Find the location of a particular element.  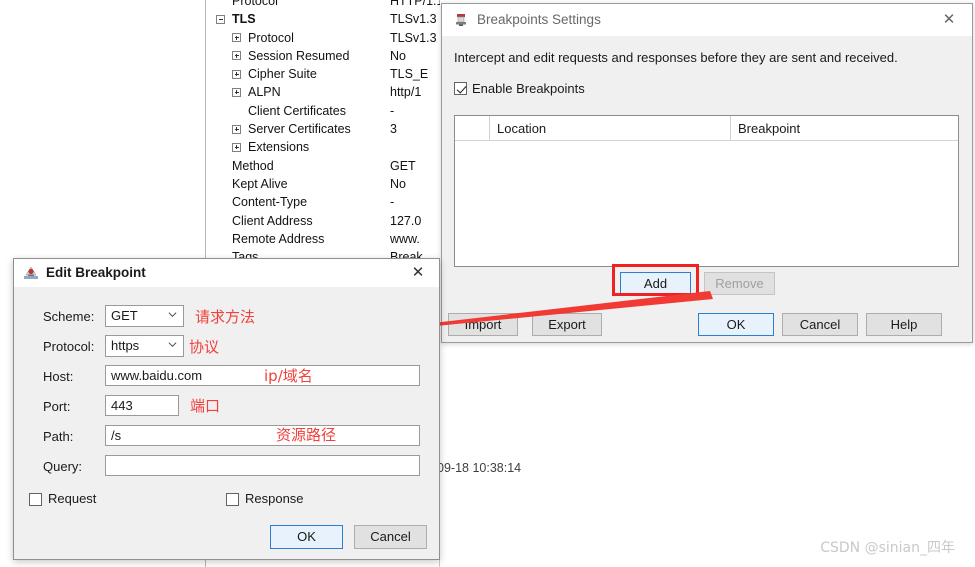

tree-row: Kept Alive No is located at coordinates (324, 184).